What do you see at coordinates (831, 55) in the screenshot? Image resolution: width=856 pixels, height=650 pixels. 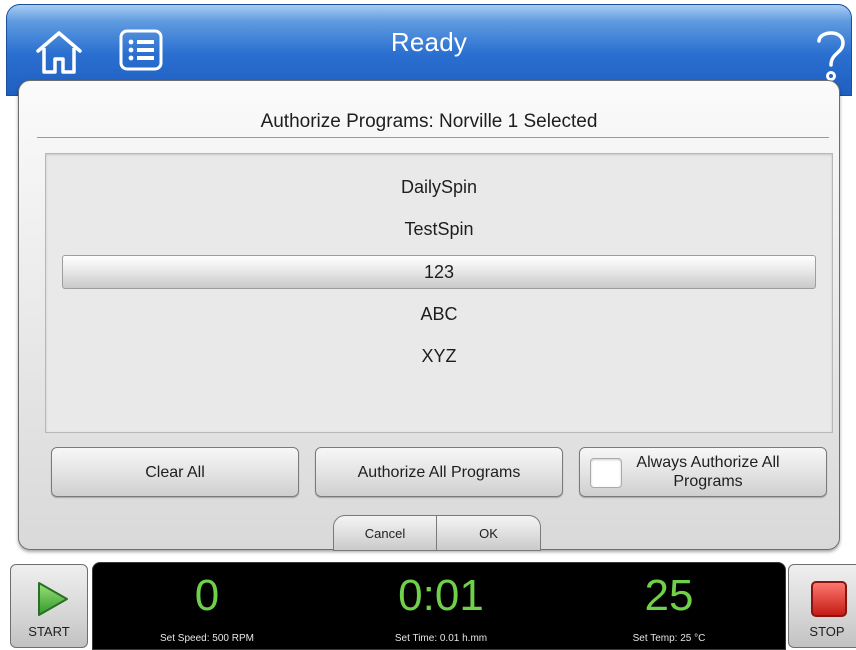 I see `help-icon` at bounding box center [831, 55].